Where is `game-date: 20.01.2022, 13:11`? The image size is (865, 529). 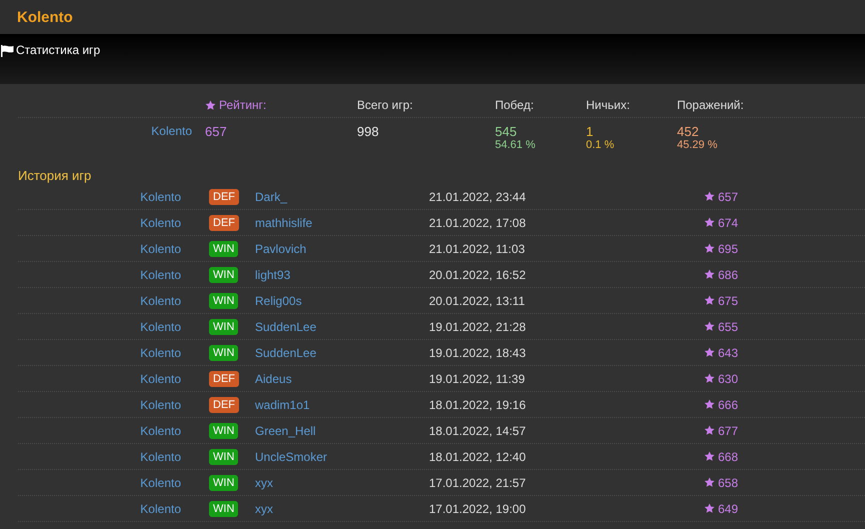
game-date: 20.01.2022, 13:11 is located at coordinates (477, 301).